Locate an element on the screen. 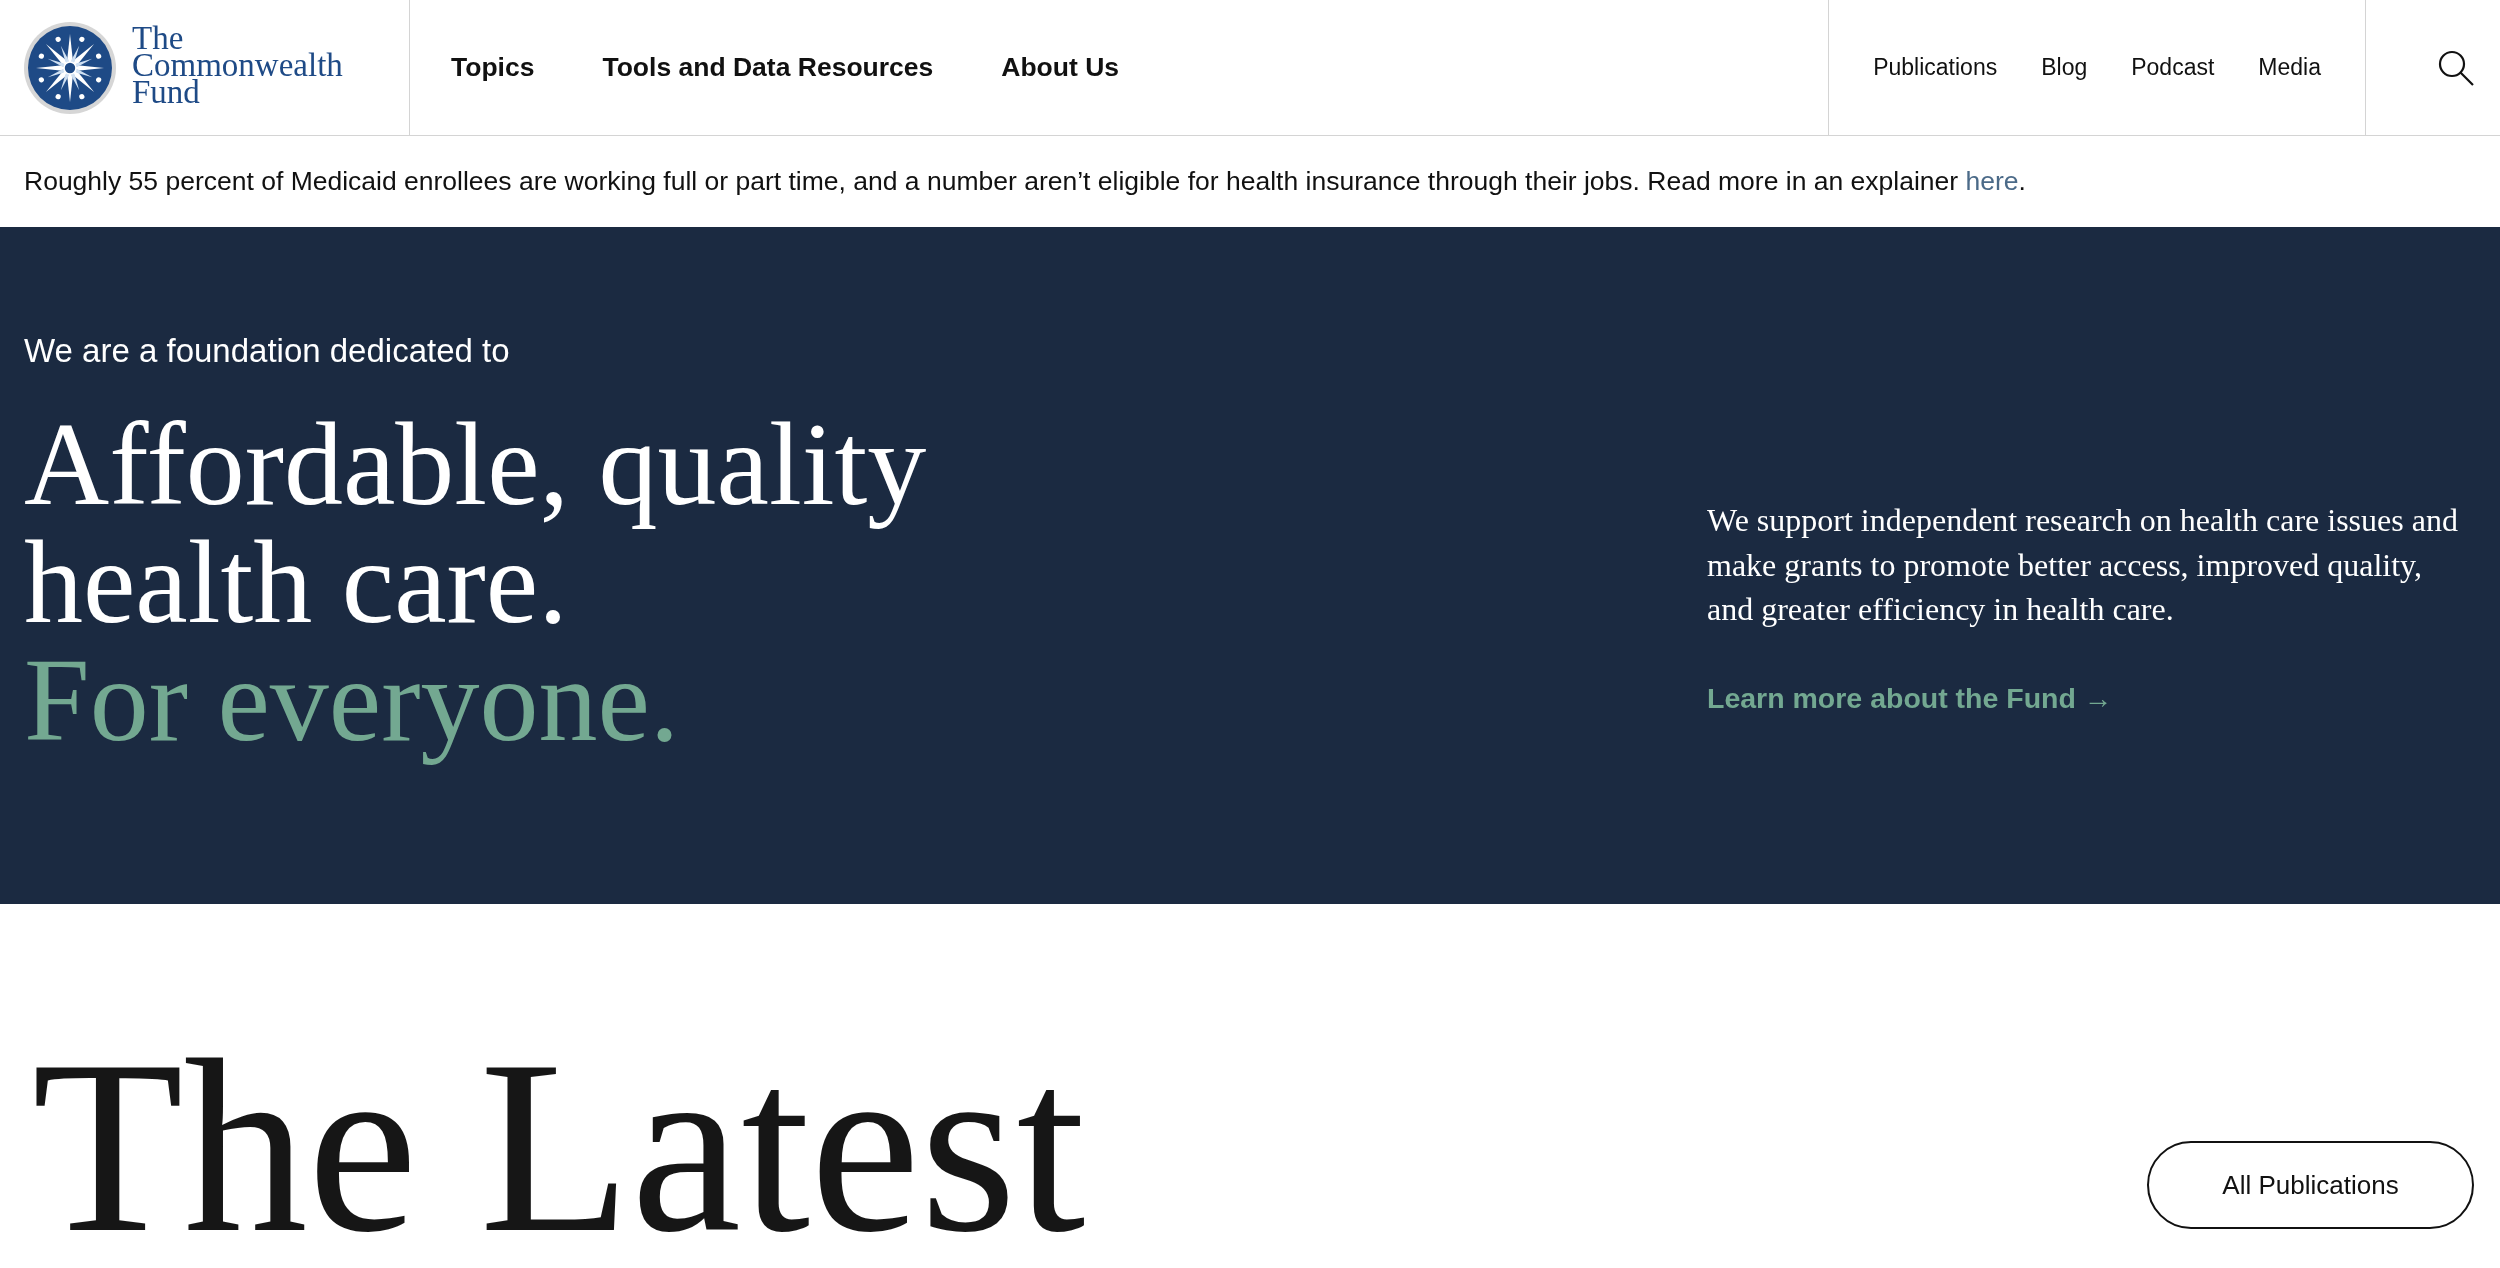  announcement-text: Roughly 55 percent of Medicaid enrollees are working full or part time, and a number aren’t eligible for health insurance through their jobs. Read more in an explainer here. is located at coordinates (1025, 181).